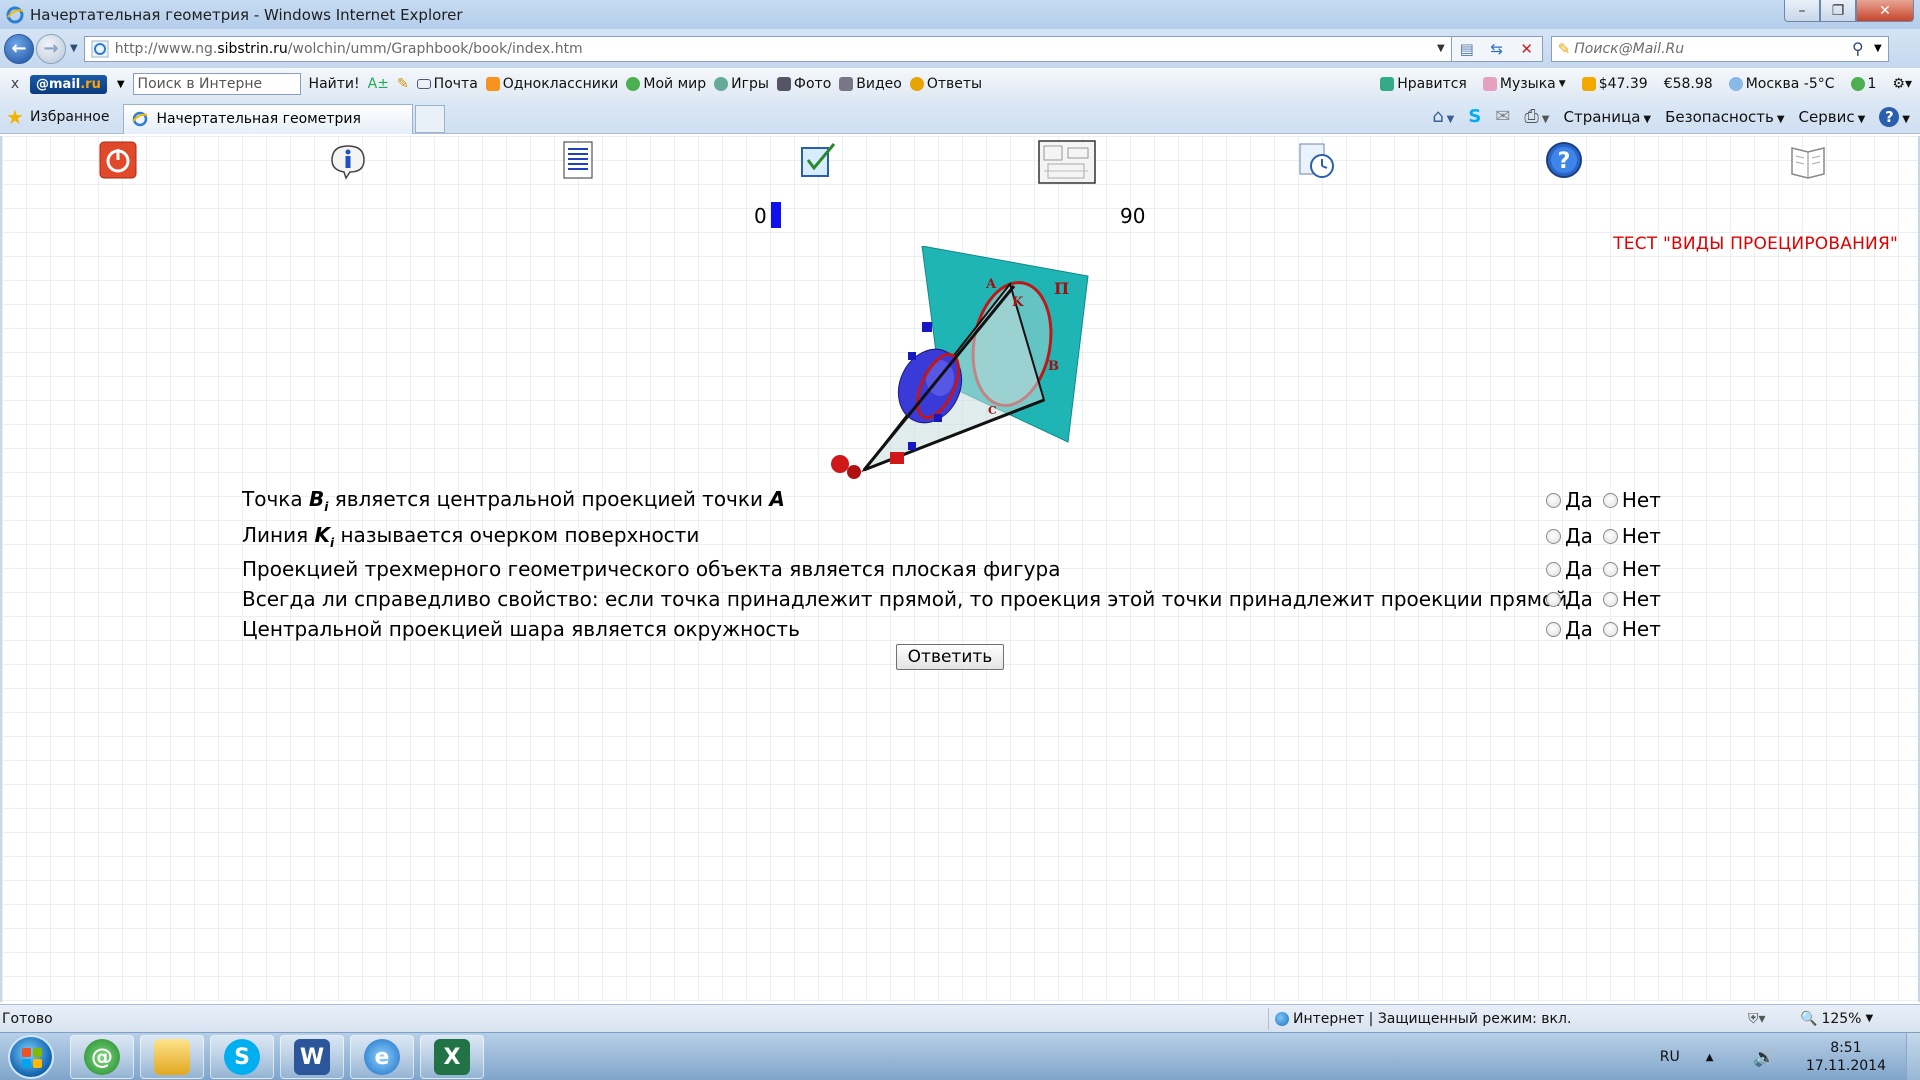  I want to click on my-world-item: Мой мир, so click(666, 84).